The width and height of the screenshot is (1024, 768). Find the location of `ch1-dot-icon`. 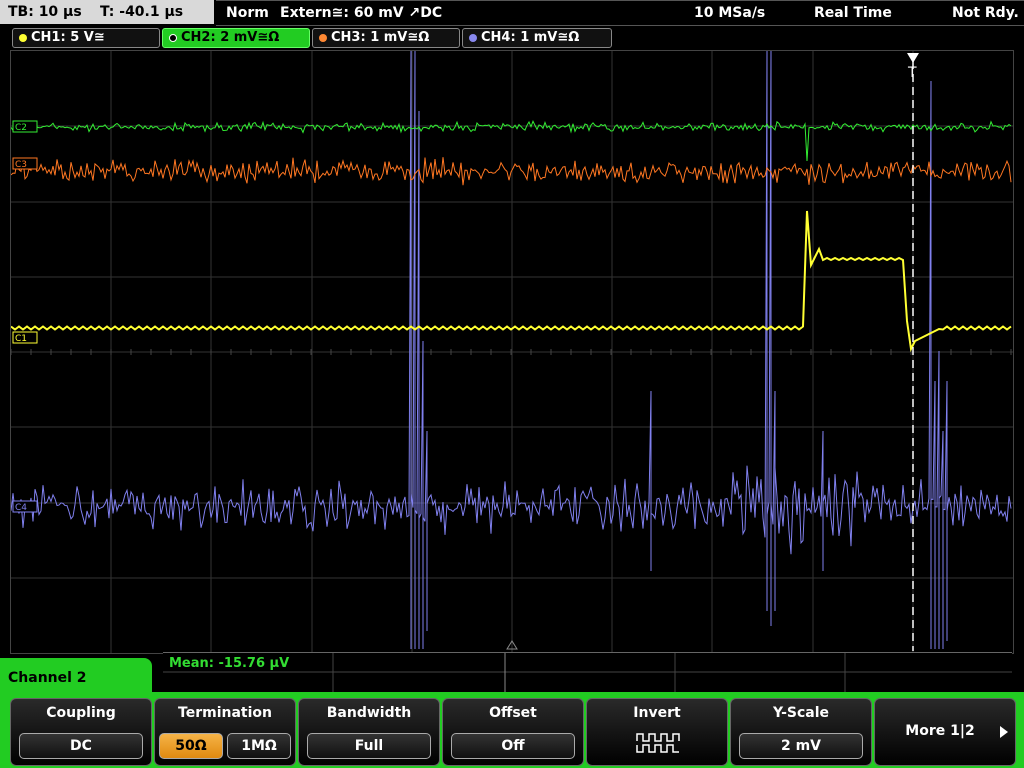

ch1-dot-icon is located at coordinates (23, 38).